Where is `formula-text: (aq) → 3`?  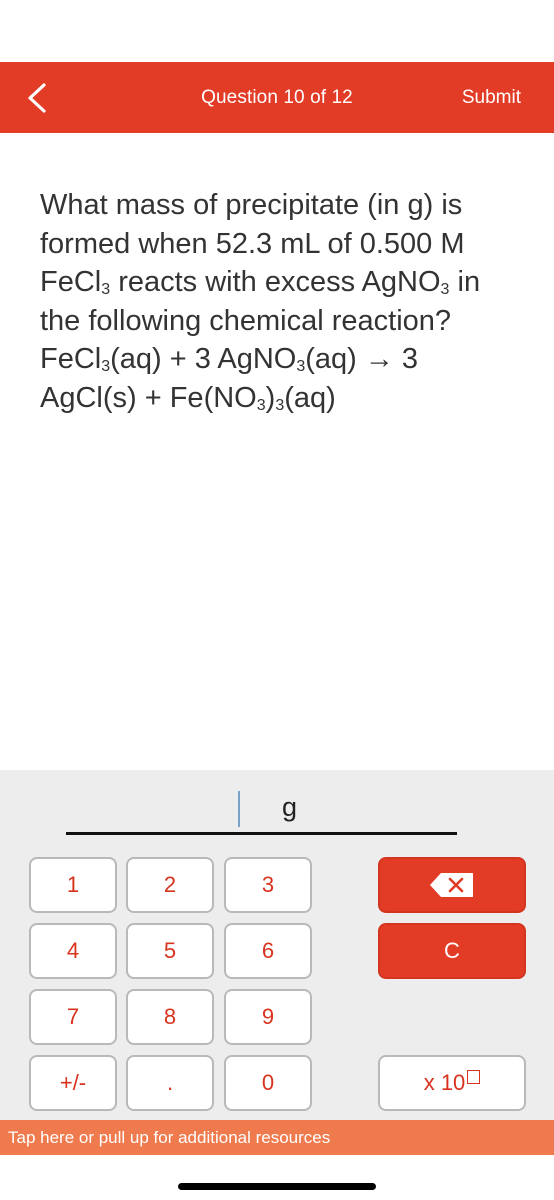 formula-text: (aq) → 3 is located at coordinates (362, 359).